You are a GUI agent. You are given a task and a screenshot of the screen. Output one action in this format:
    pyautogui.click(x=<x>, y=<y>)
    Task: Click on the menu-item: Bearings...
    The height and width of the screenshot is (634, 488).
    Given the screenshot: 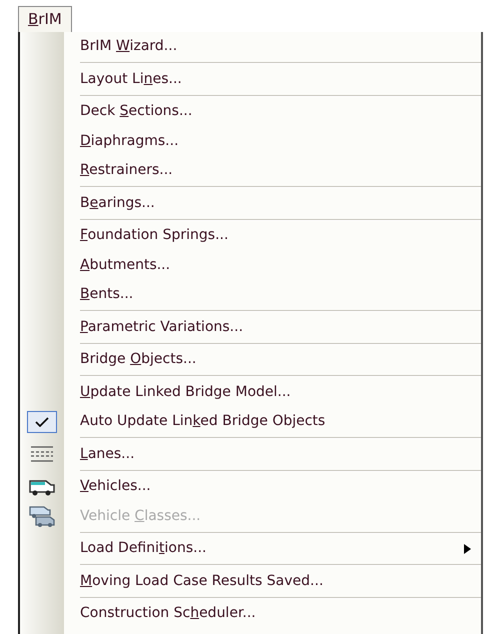 What is the action you would take?
    pyautogui.click(x=272, y=203)
    